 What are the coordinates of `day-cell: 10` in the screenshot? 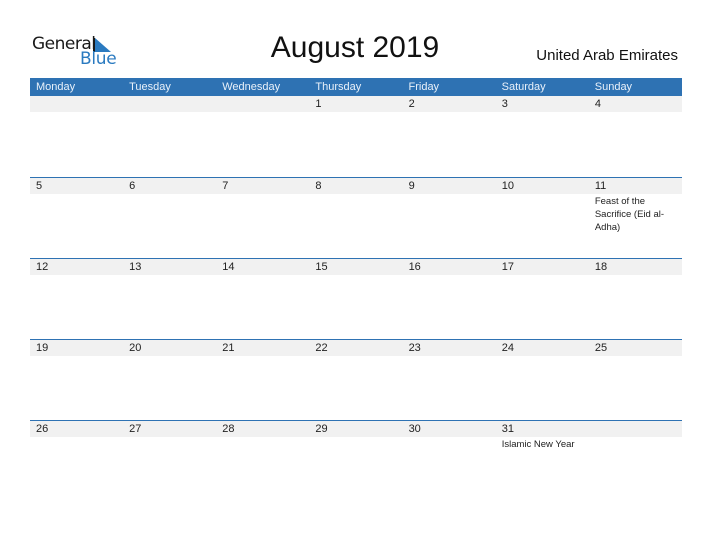 It's located at (542, 217).